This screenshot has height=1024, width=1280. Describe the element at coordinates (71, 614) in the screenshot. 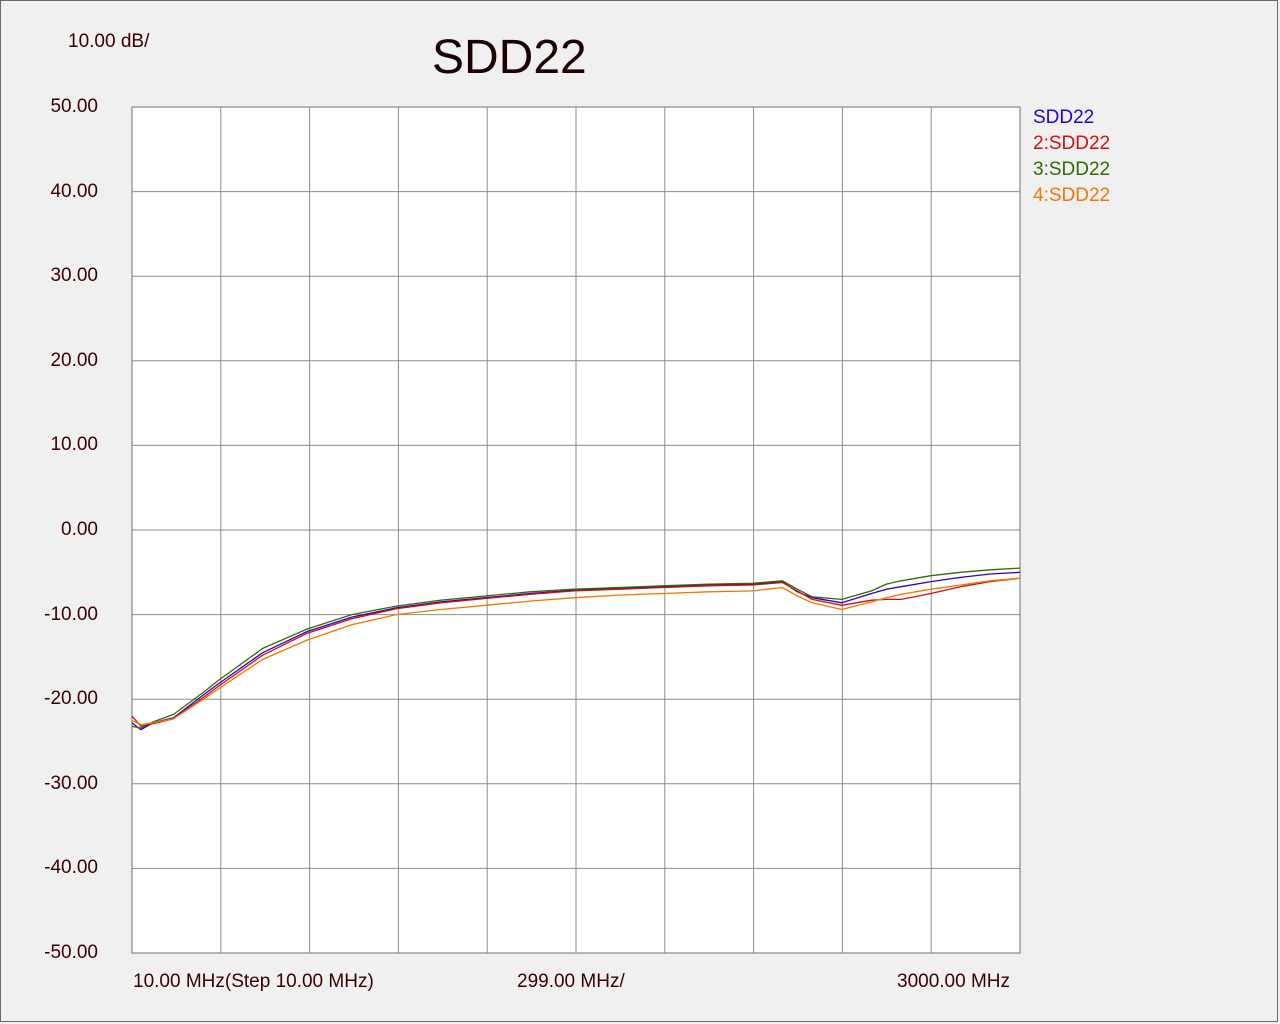

I see `y-tick-label: -10.00` at that location.